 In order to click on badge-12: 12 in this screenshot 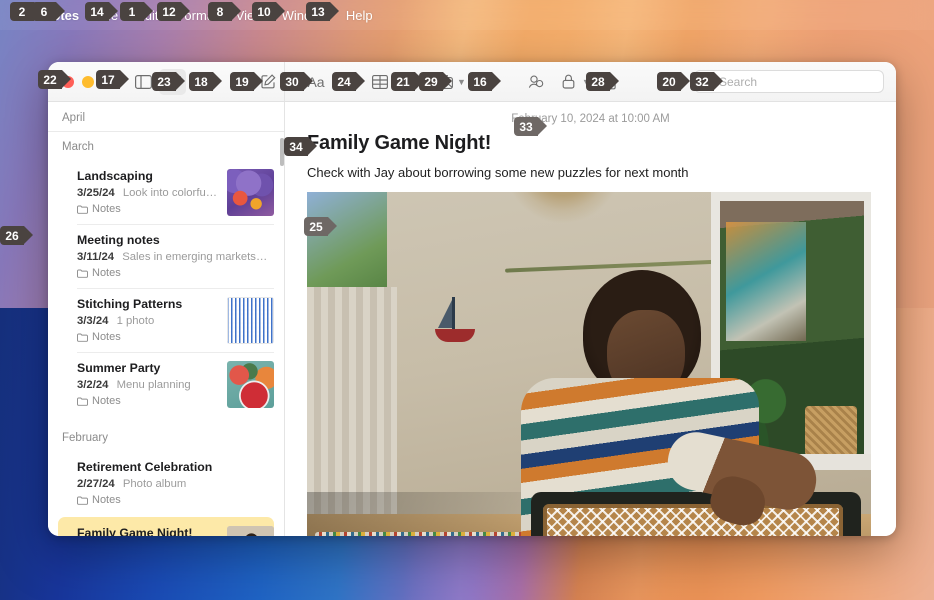, I will do `click(173, 11)`.